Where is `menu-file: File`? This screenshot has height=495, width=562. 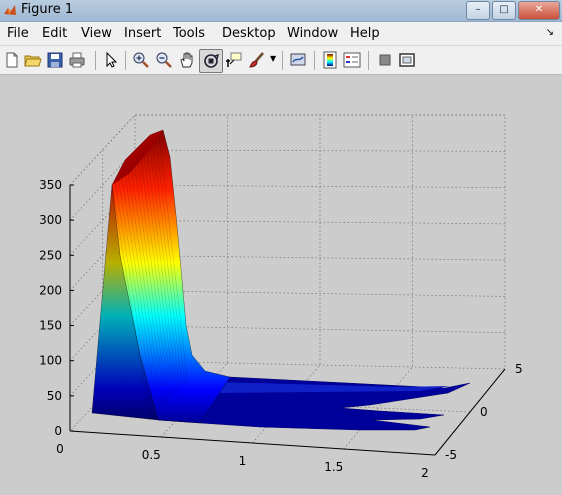 menu-file: File is located at coordinates (18, 33).